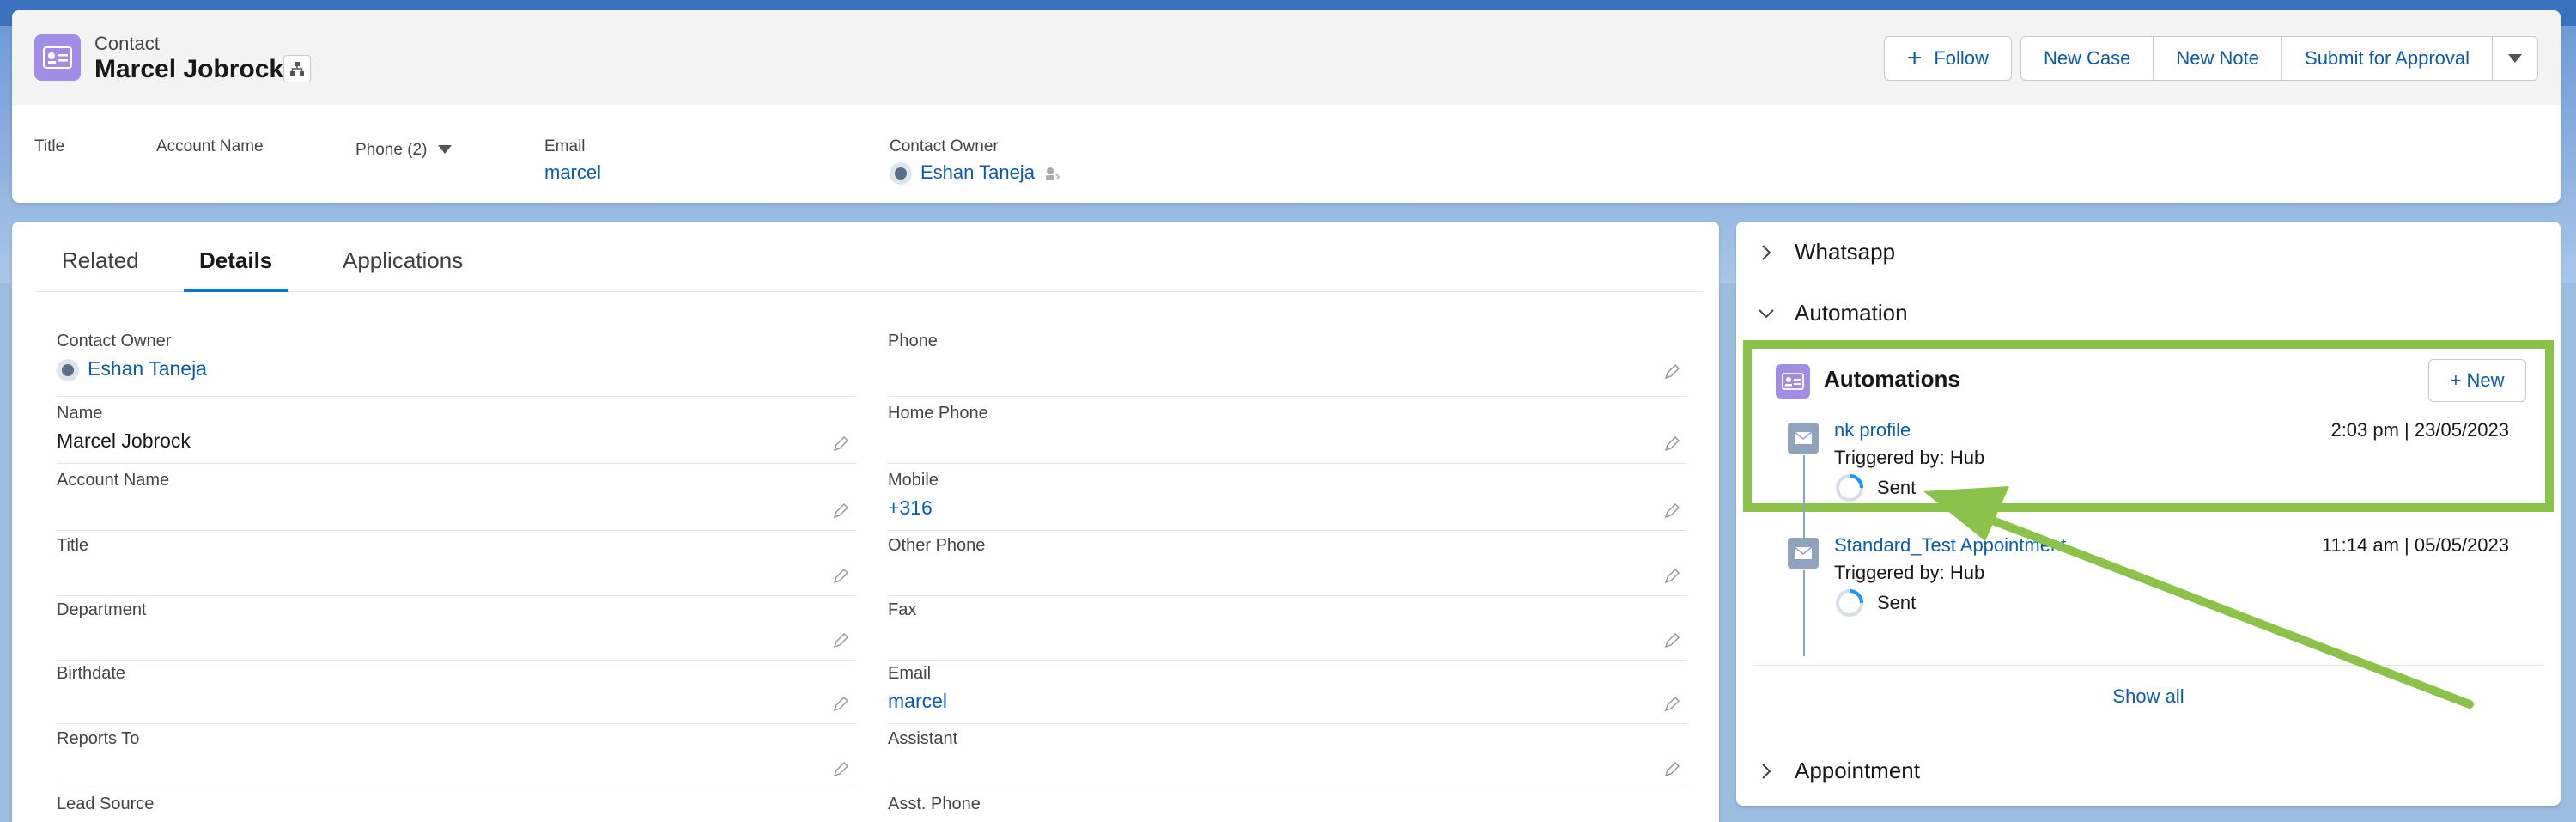 Image resolution: width=2576 pixels, height=822 pixels. Describe the element at coordinates (1793, 381) in the screenshot. I see `automation-card-icon` at that location.